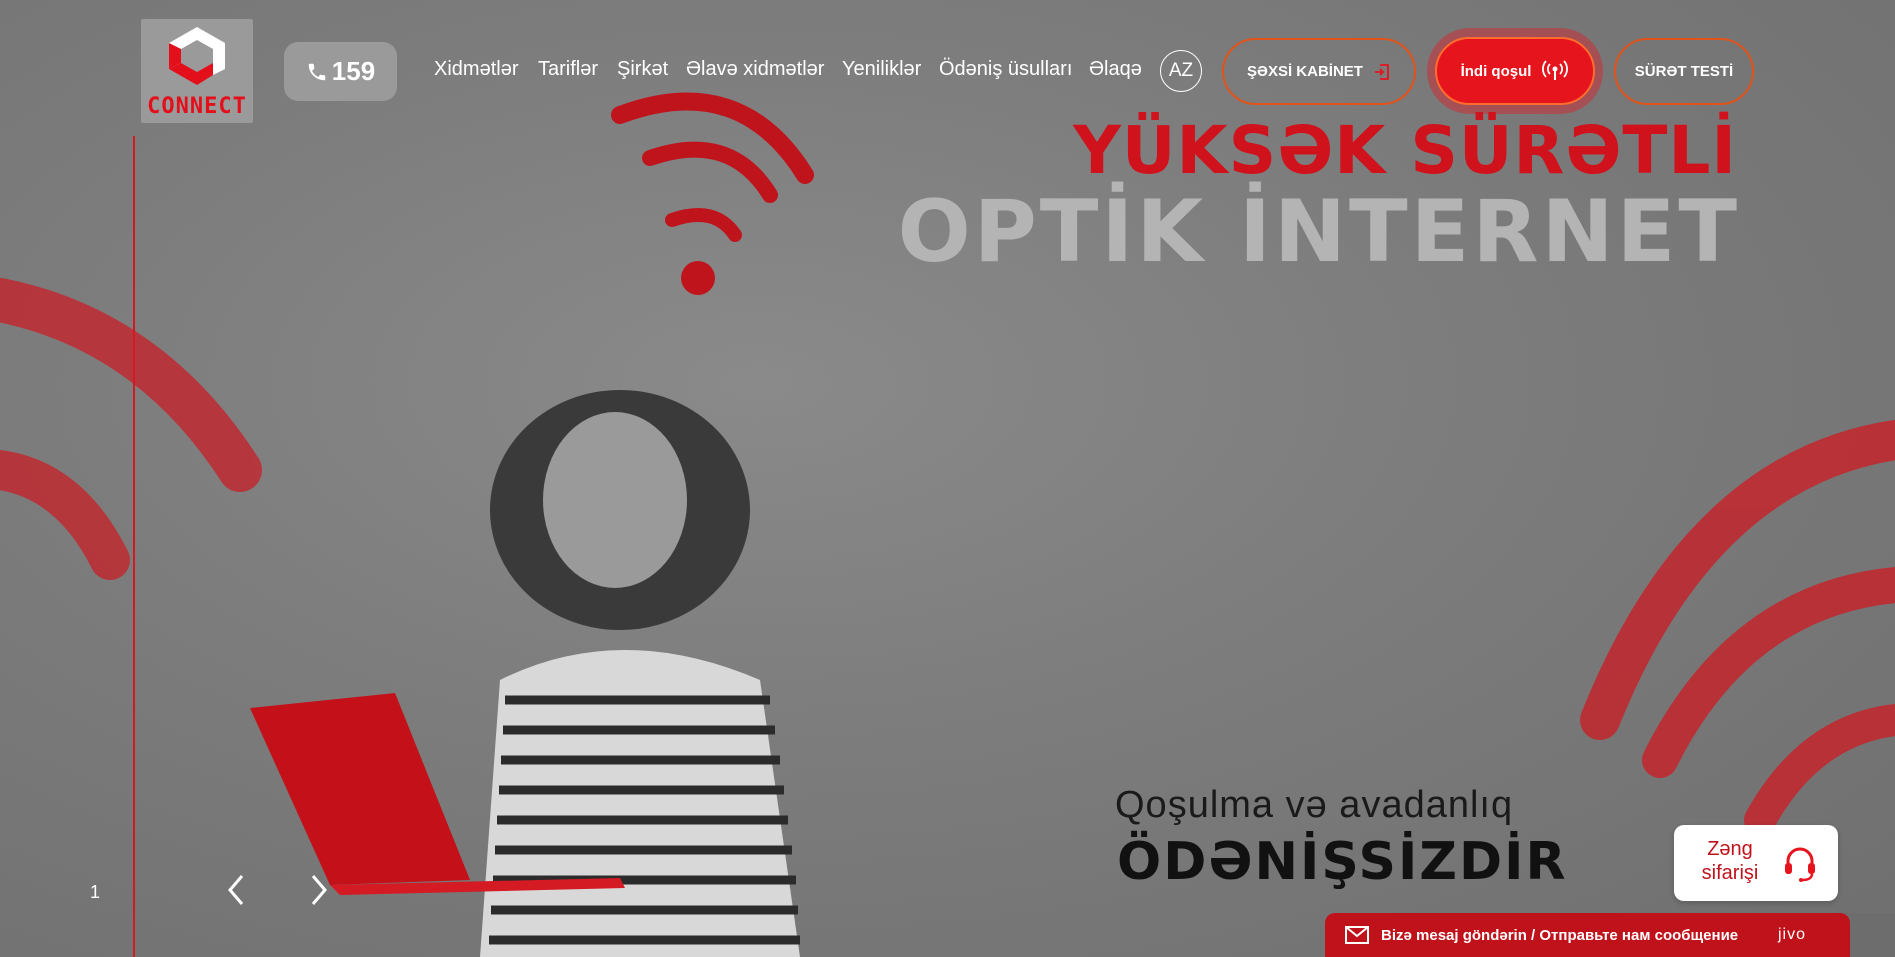 The width and height of the screenshot is (1895, 957). What do you see at coordinates (881, 69) in the screenshot?
I see `nav-item-news: Yeniliklər` at bounding box center [881, 69].